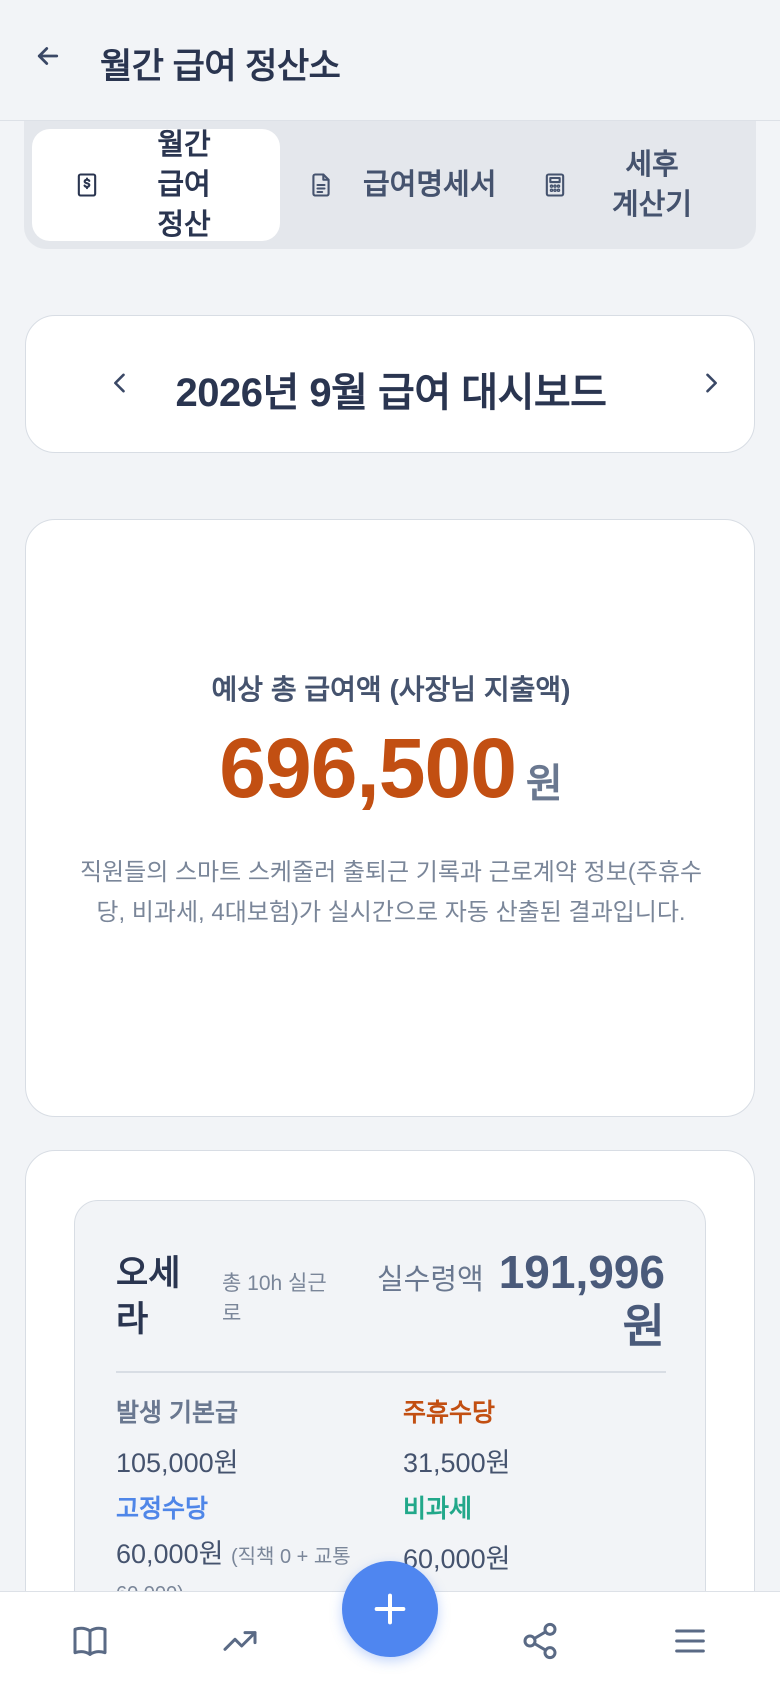 The width and height of the screenshot is (780, 1688). Describe the element at coordinates (220, 66) in the screenshot. I see `page-title: 월간 급여 정산소` at that location.